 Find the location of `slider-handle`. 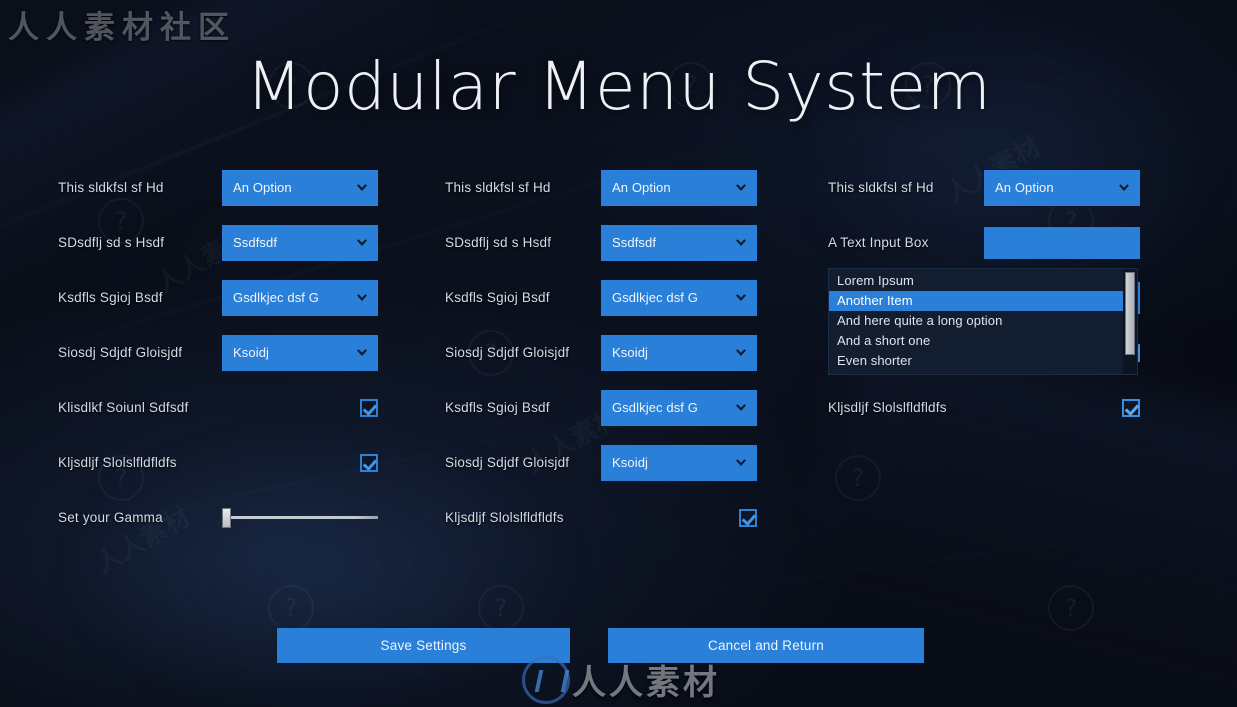

slider-handle is located at coordinates (226, 517).